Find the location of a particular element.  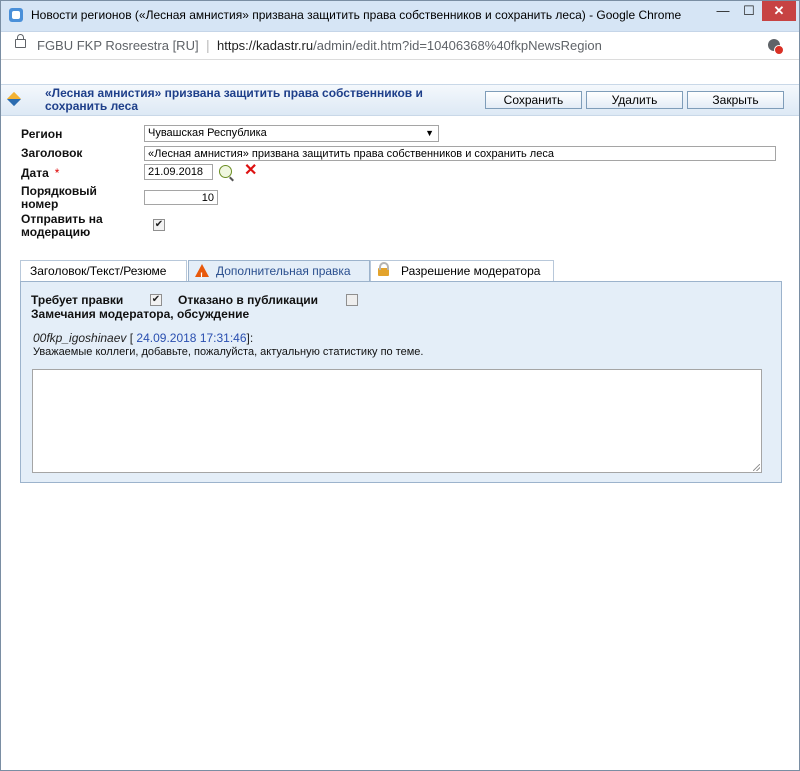

delete-button: Удалить is located at coordinates (634, 100).